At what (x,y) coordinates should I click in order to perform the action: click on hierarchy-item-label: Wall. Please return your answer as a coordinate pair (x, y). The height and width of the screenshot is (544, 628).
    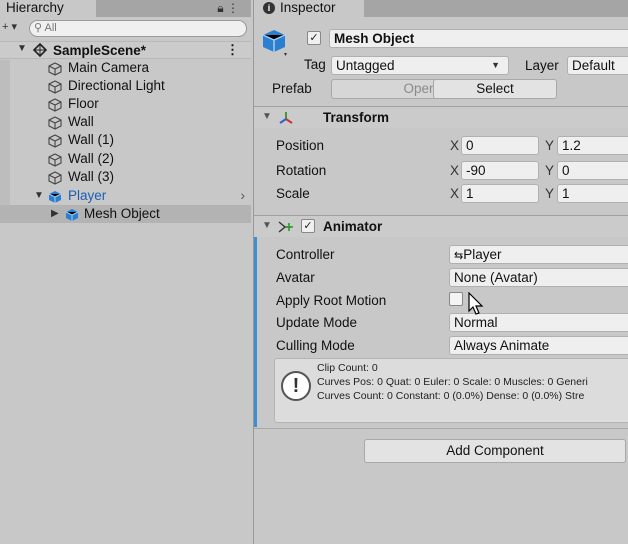
    Looking at the image, I should click on (81, 121).